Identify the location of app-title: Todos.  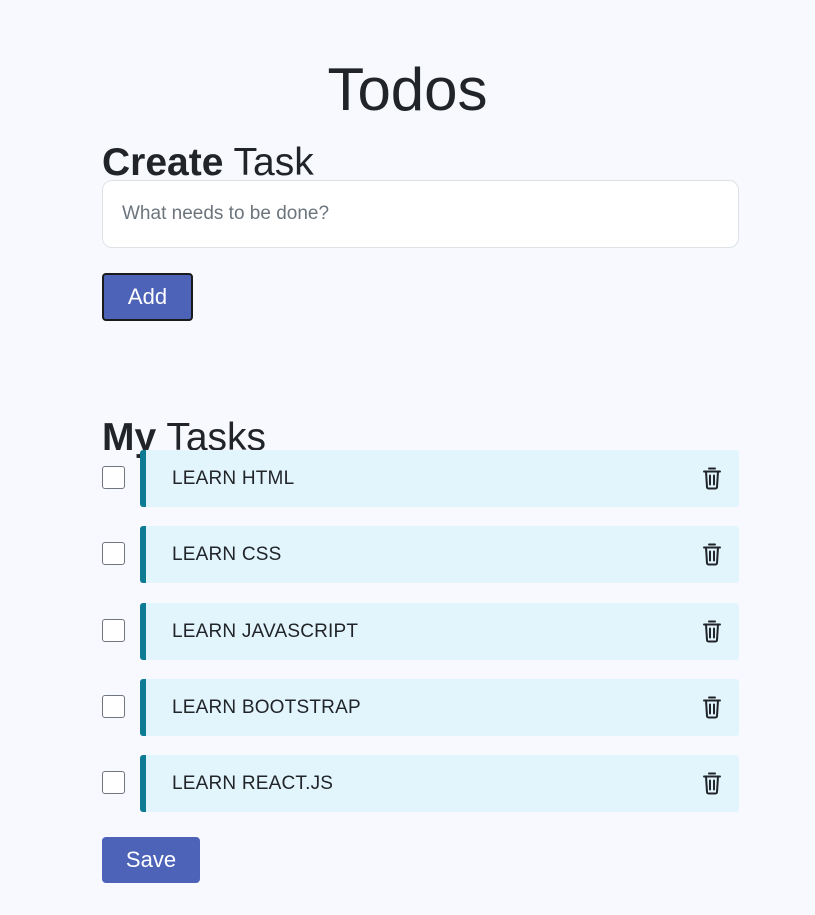
(407, 90).